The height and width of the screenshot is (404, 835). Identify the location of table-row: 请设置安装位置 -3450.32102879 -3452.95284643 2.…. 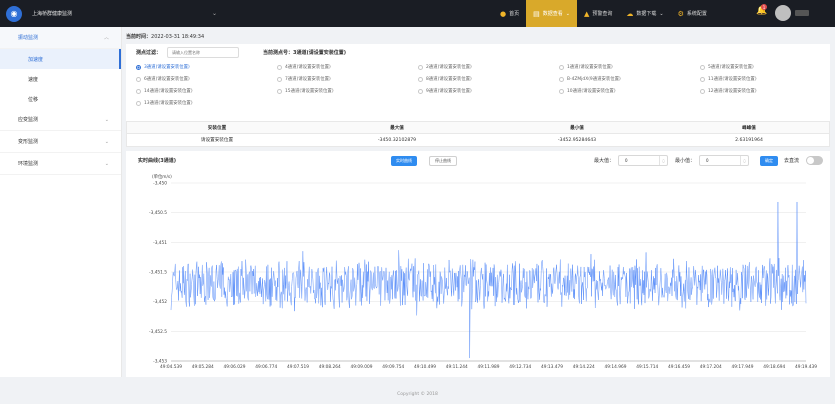
(478, 140).